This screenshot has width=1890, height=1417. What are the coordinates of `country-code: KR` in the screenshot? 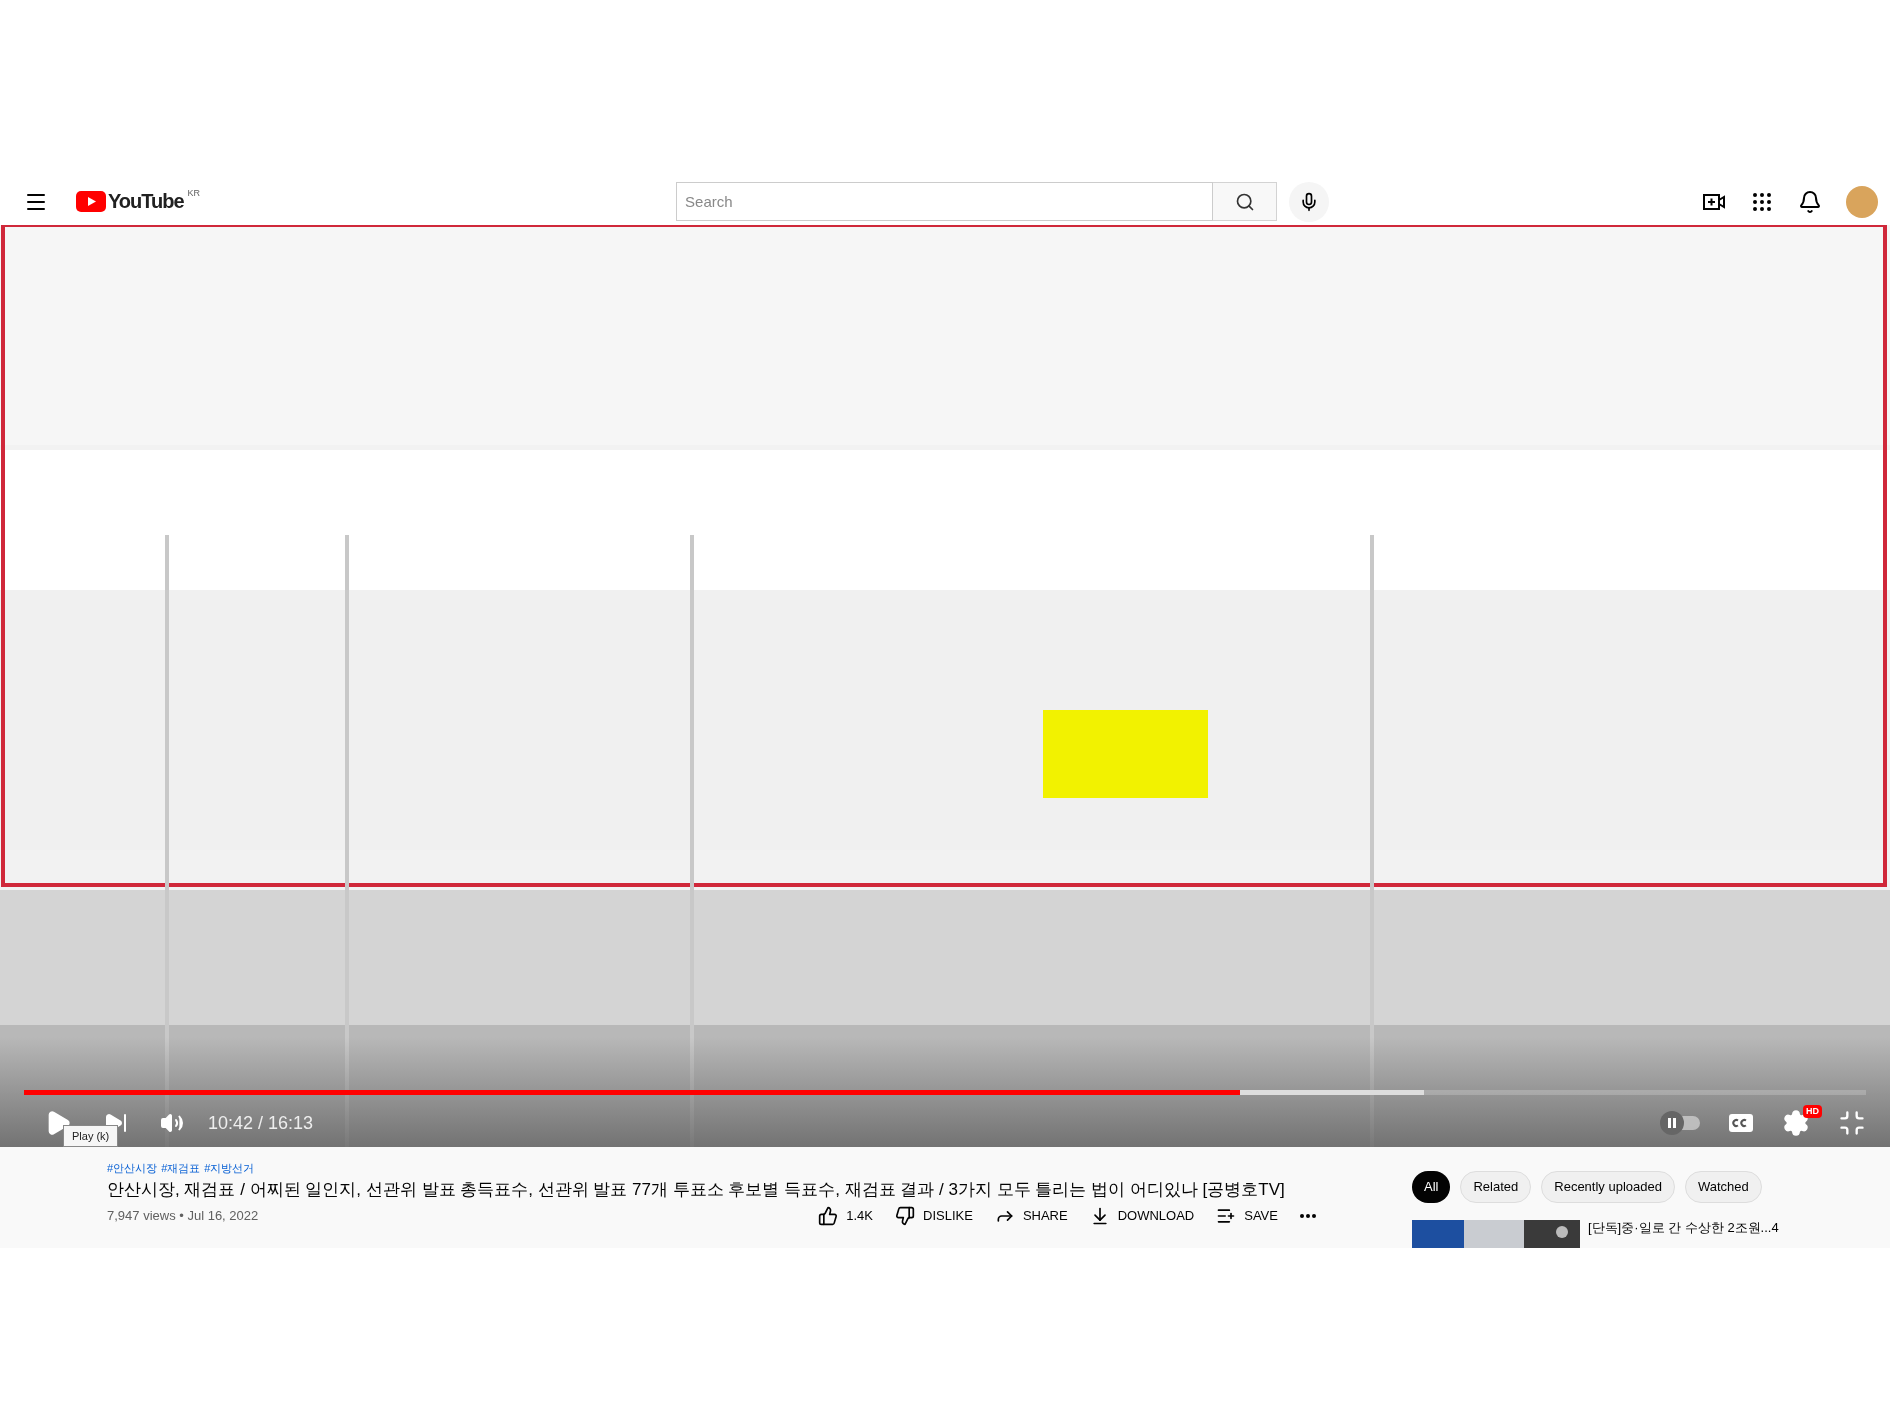 It's located at (194, 193).